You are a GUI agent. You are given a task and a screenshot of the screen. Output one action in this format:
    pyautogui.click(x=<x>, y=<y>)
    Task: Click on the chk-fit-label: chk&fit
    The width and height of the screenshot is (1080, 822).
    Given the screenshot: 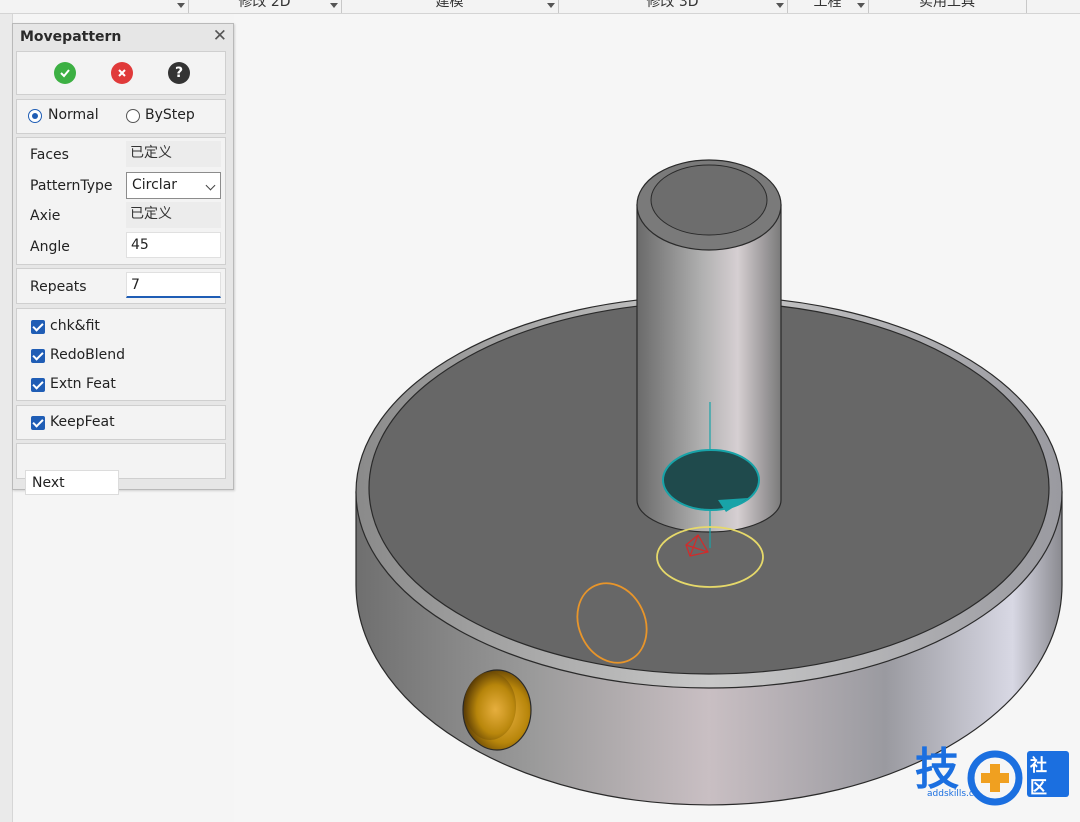 What is the action you would take?
    pyautogui.click(x=75, y=326)
    